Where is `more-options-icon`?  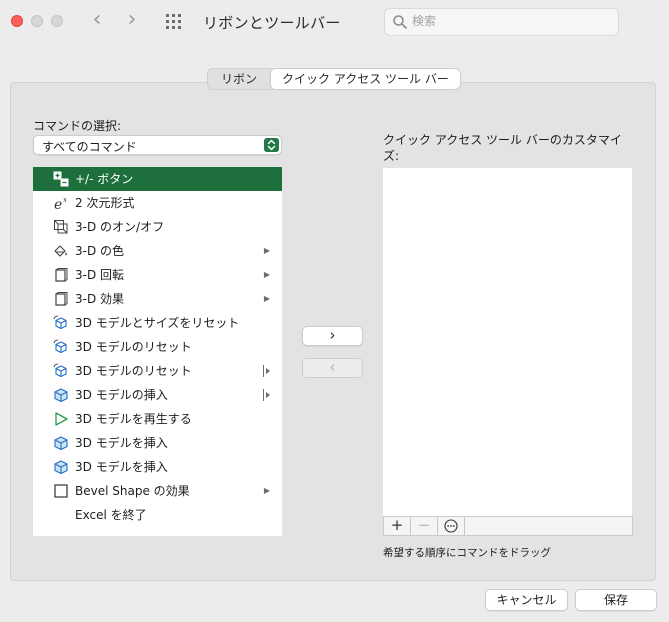
more-options-icon is located at coordinates (451, 526).